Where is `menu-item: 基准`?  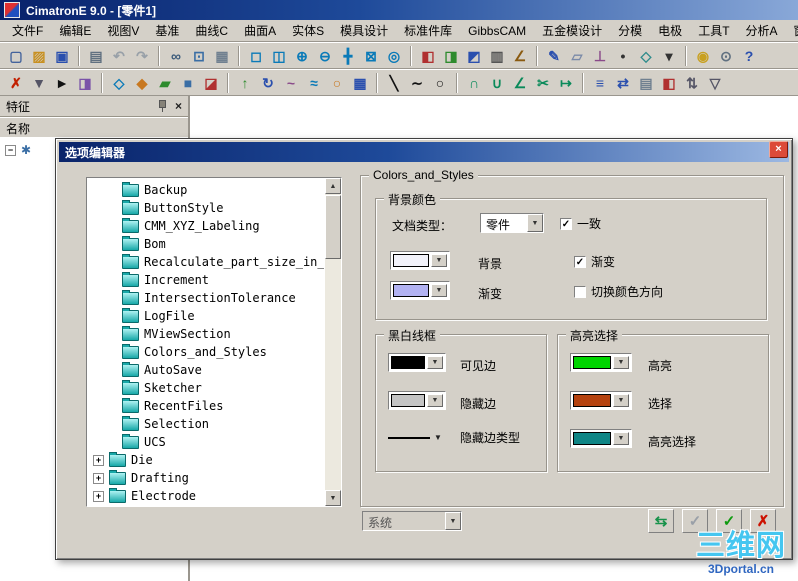 menu-item: 基准 is located at coordinates (167, 30).